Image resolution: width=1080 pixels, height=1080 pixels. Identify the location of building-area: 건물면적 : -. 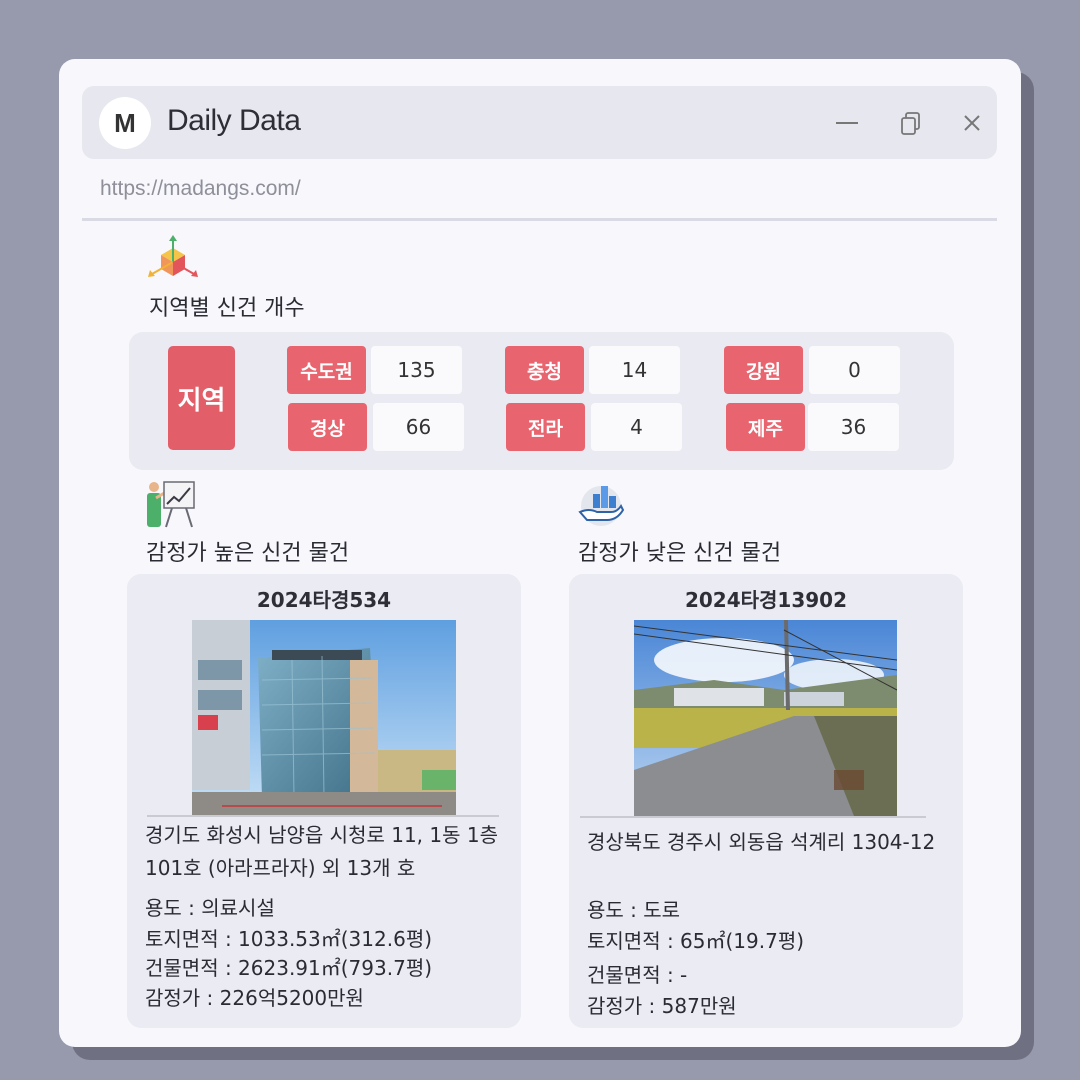
(637, 975).